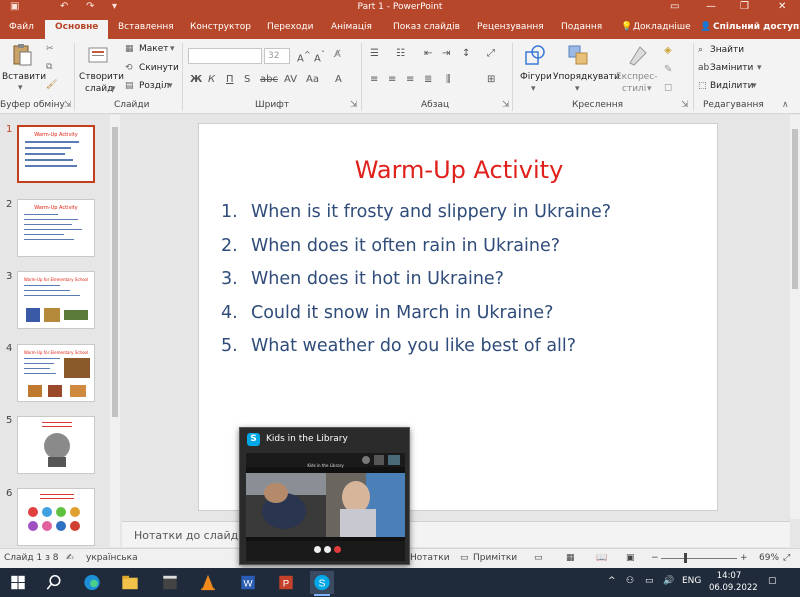  What do you see at coordinates (312, 79) in the screenshot?
I see `change-case-icon: Aa` at bounding box center [312, 79].